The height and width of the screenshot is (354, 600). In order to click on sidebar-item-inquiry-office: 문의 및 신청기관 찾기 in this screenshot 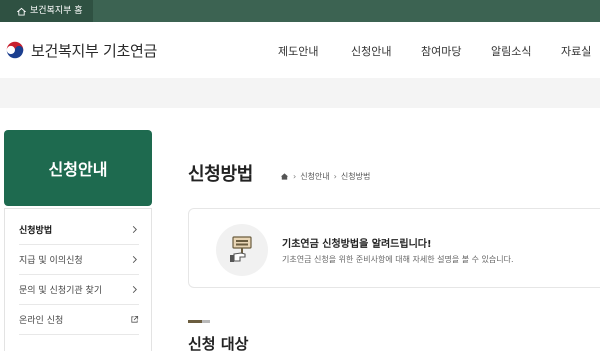, I will do `click(79, 290)`.